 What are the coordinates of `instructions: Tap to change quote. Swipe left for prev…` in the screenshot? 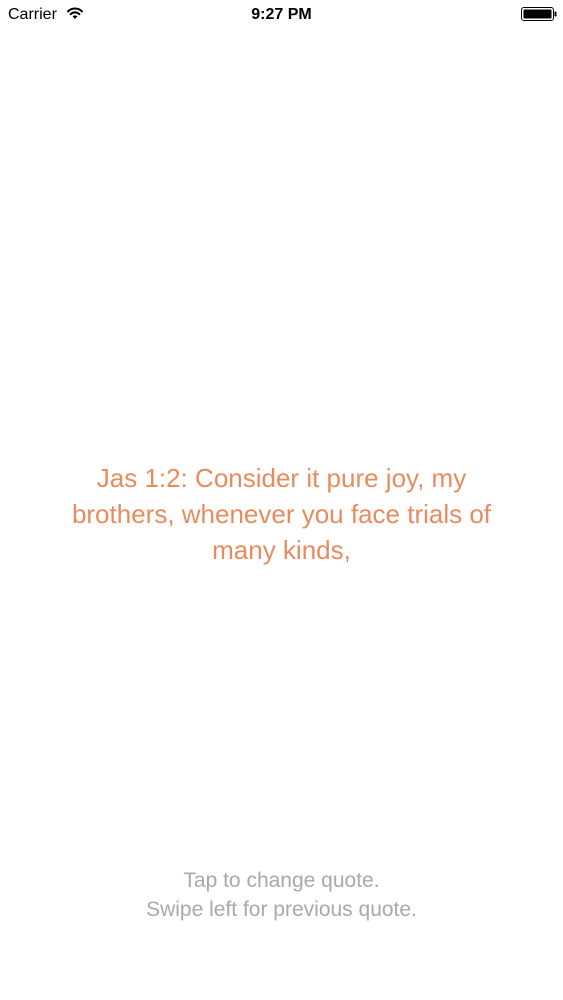 It's located at (281, 895).